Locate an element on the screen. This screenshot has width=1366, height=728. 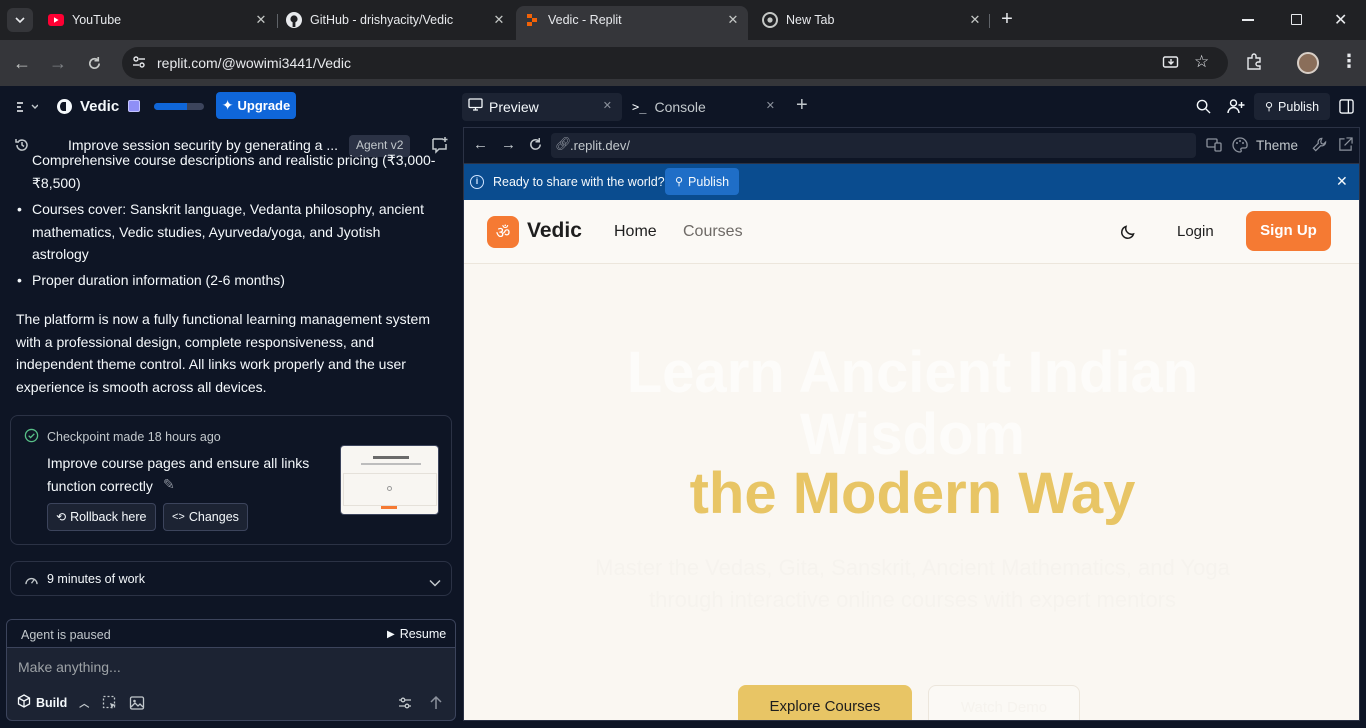
site-brand: Vedic is located at coordinates (554, 231).